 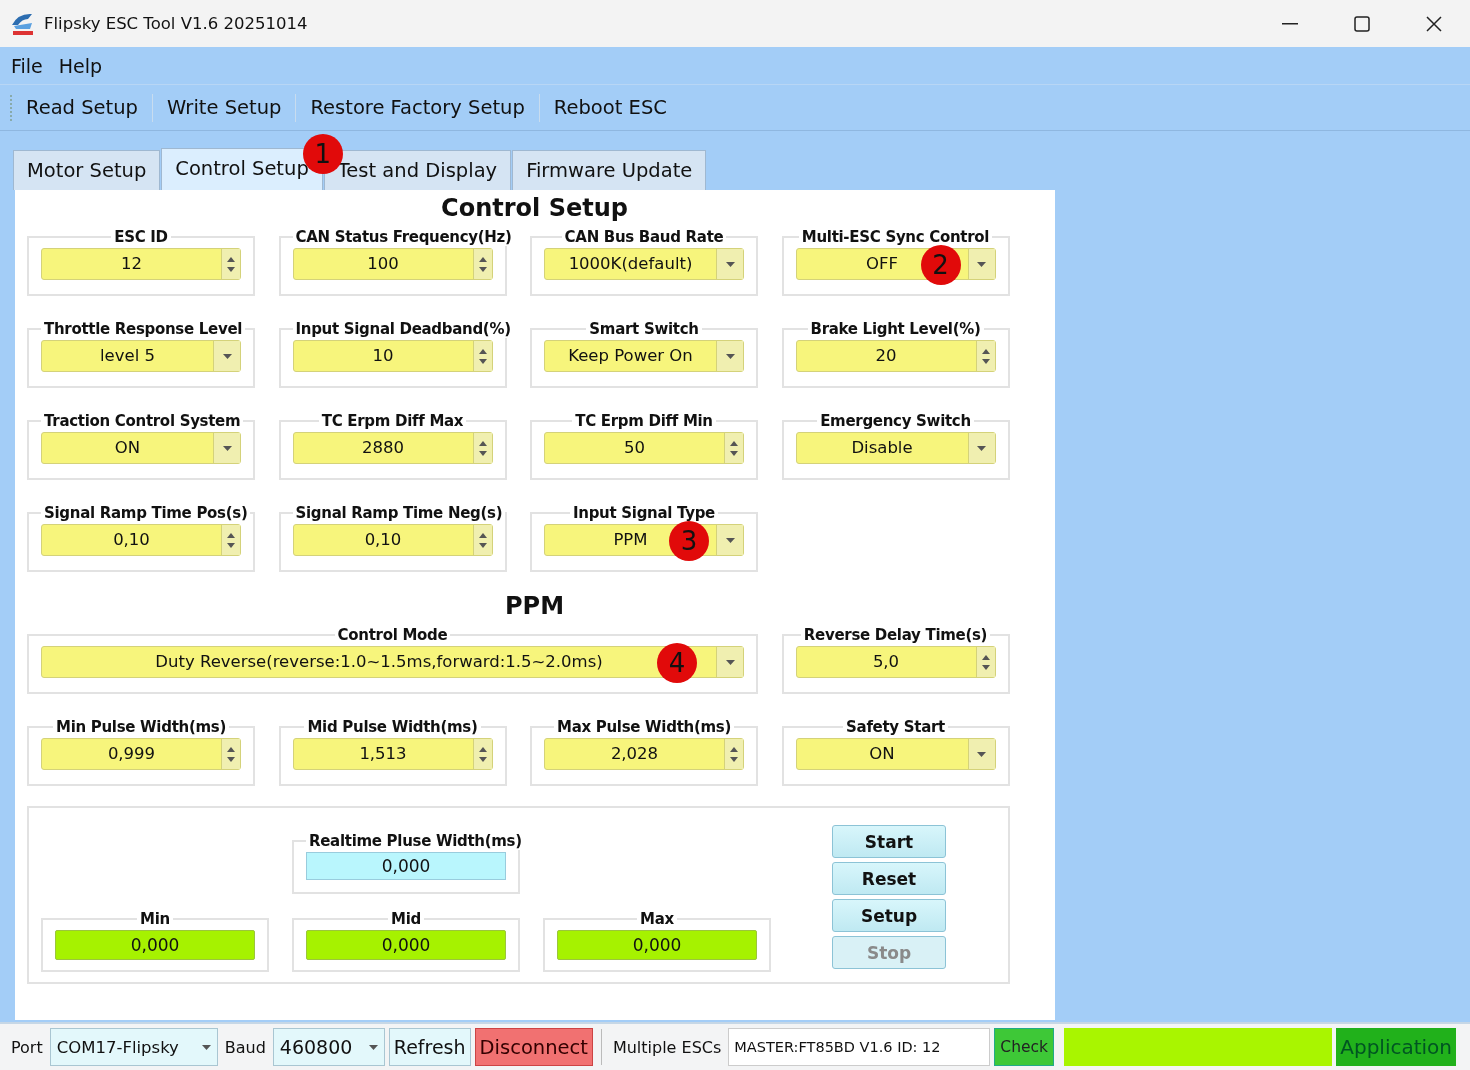 I want to click on toolbar-button: Restore Factory Setup, so click(x=417, y=107).